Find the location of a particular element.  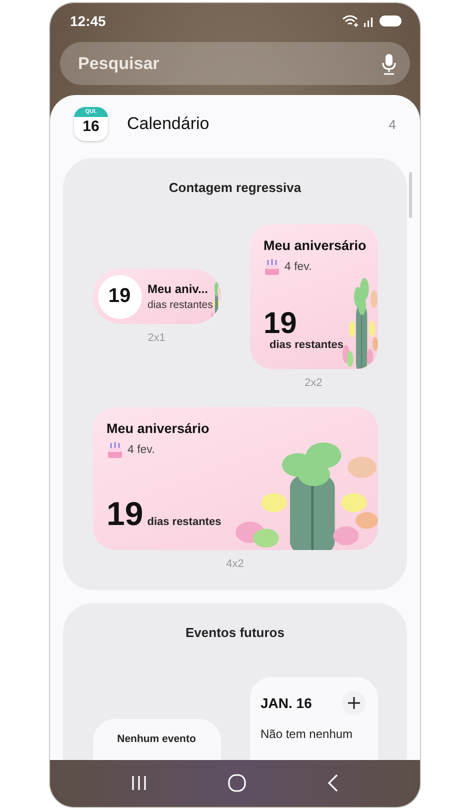

events-widget: JAN. 16 Não tem nenhum is located at coordinates (314, 718).